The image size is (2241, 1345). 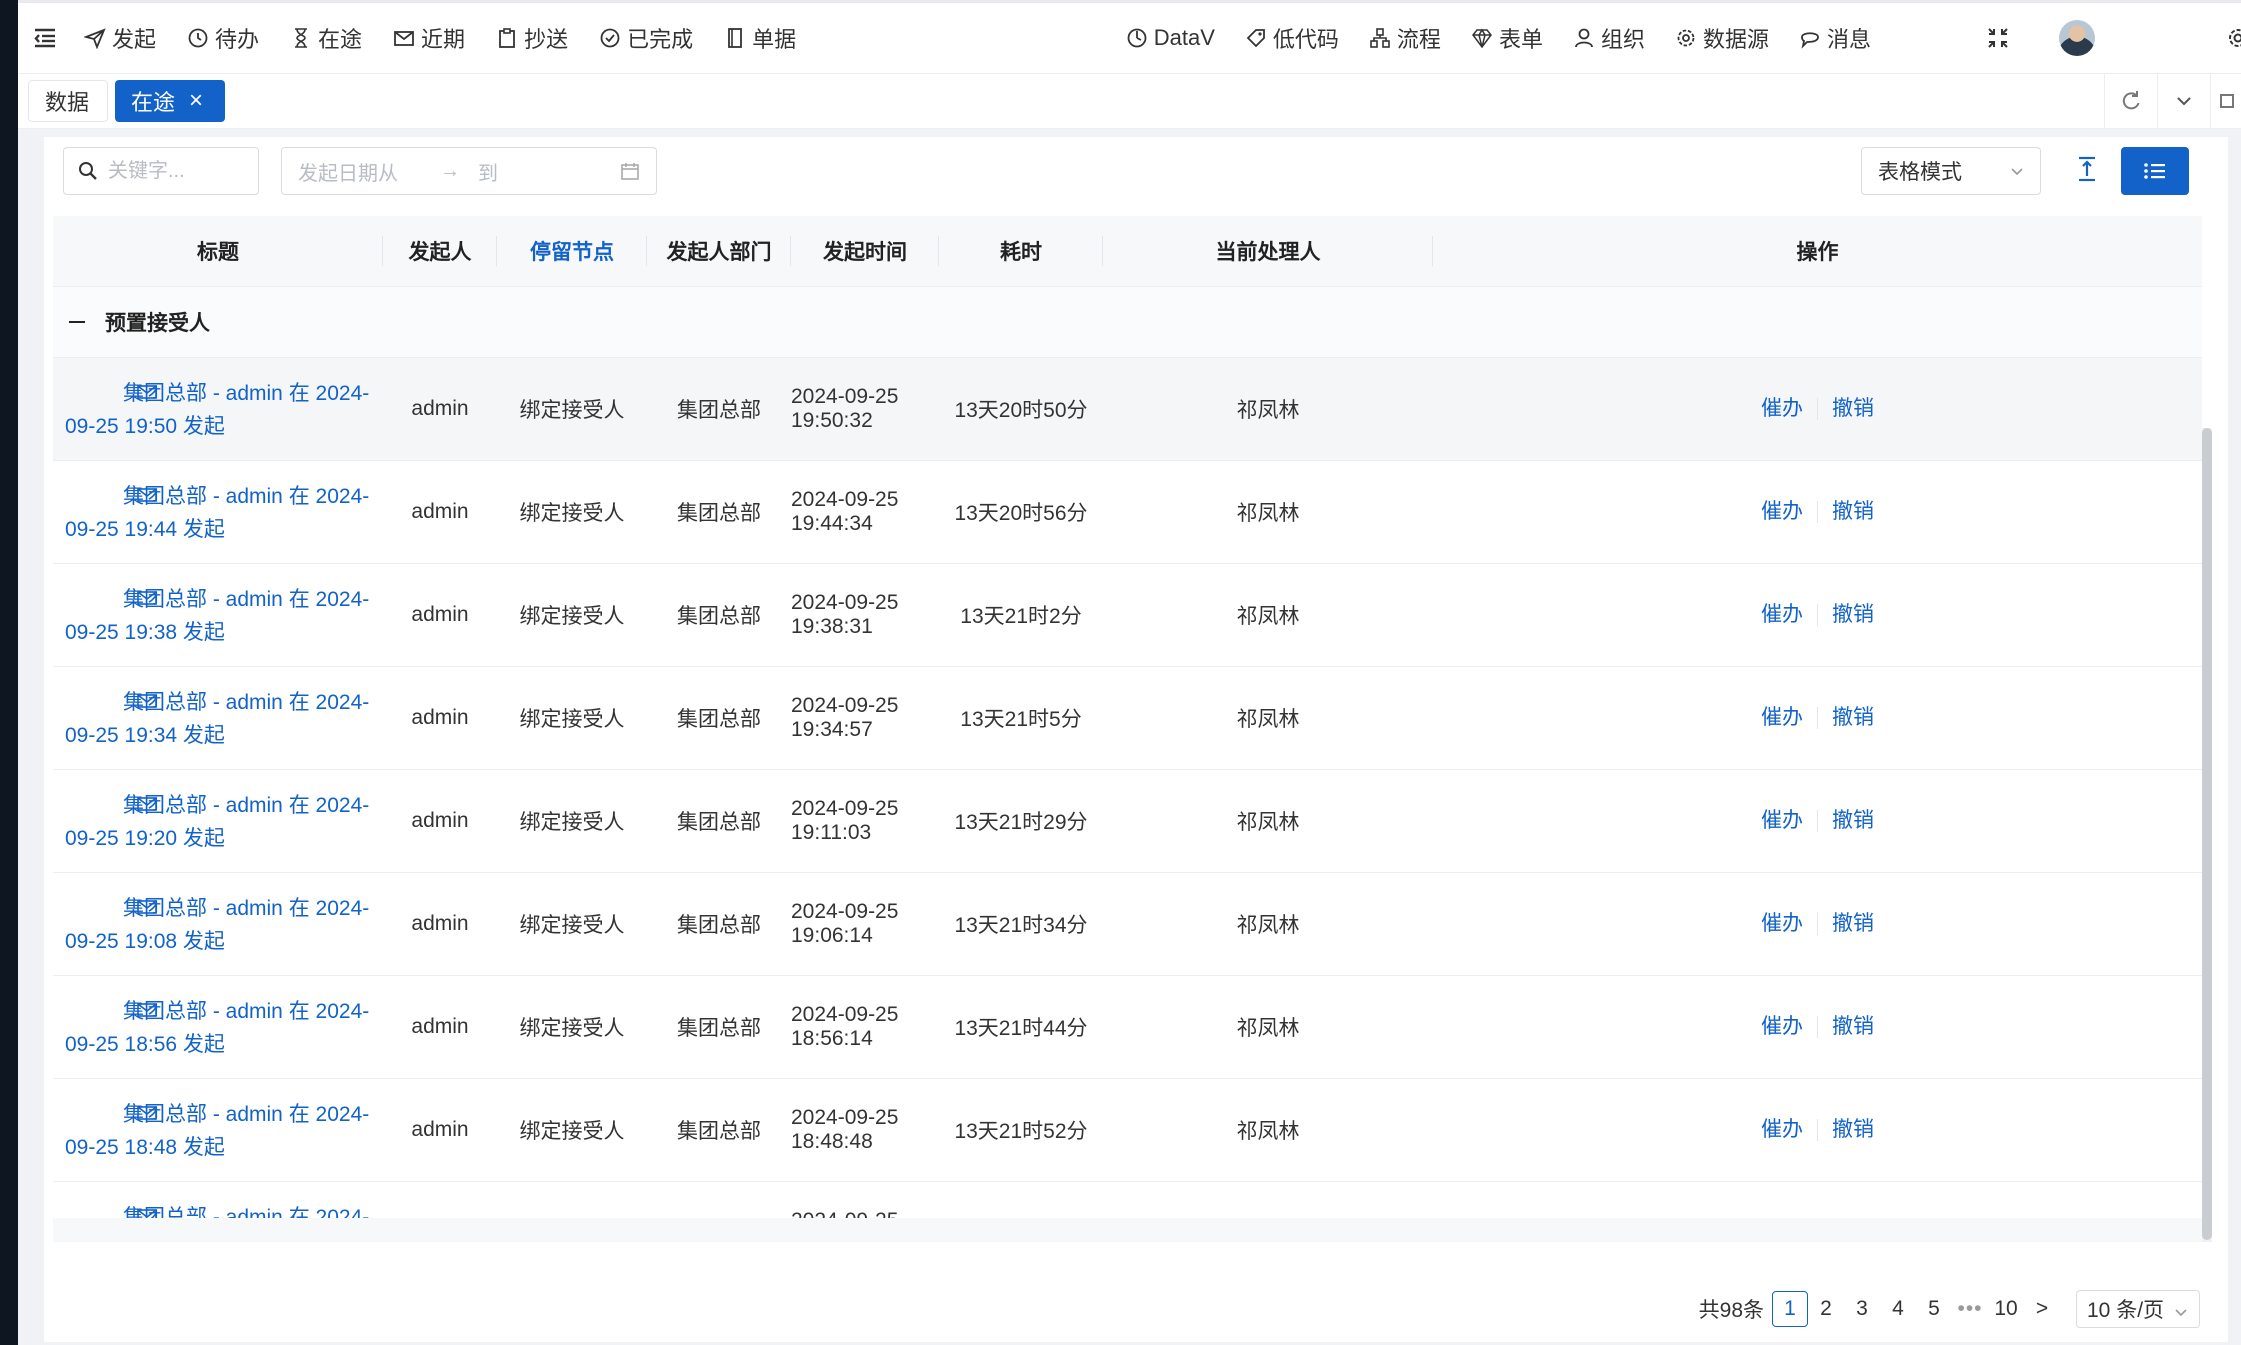 What do you see at coordinates (2126, 1310) in the screenshot?
I see `page-size-value: 10 条/页` at bounding box center [2126, 1310].